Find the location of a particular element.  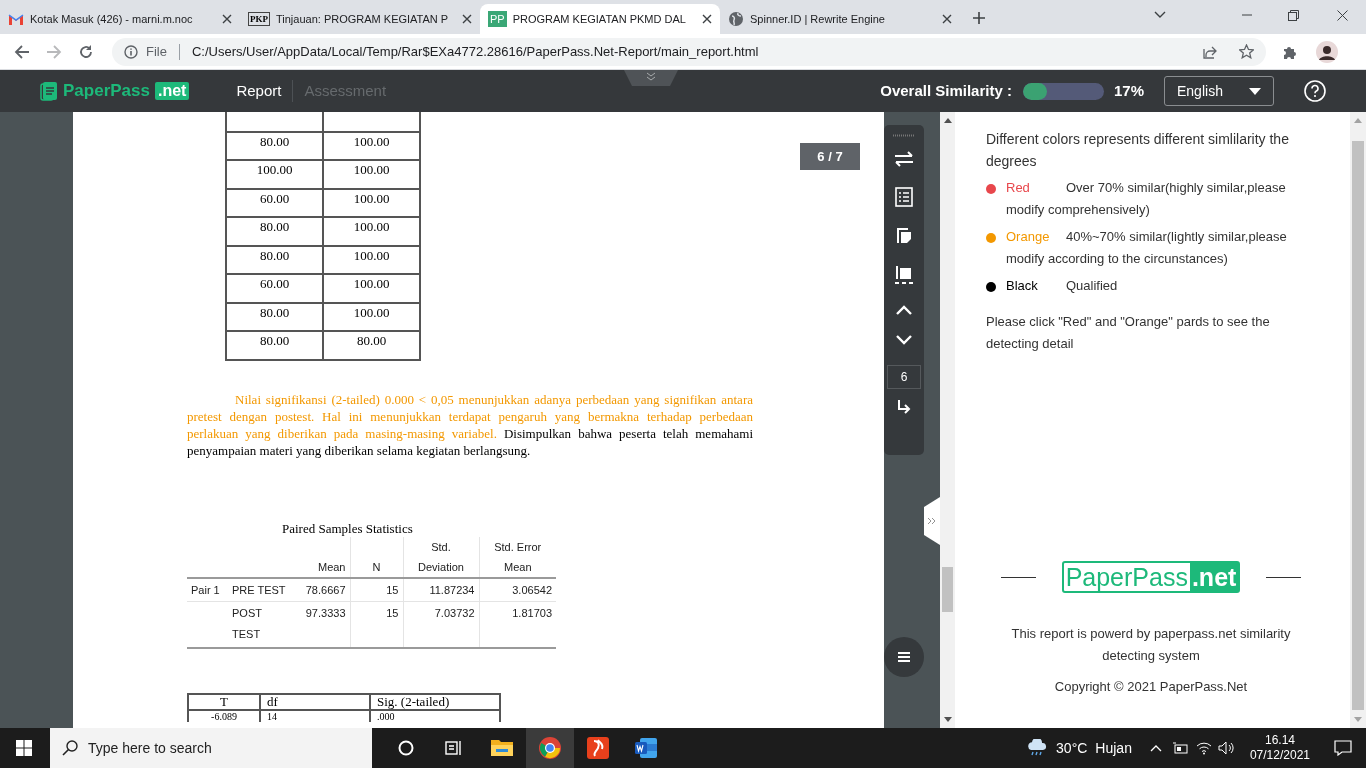

notification-icon is located at coordinates (1343, 748).